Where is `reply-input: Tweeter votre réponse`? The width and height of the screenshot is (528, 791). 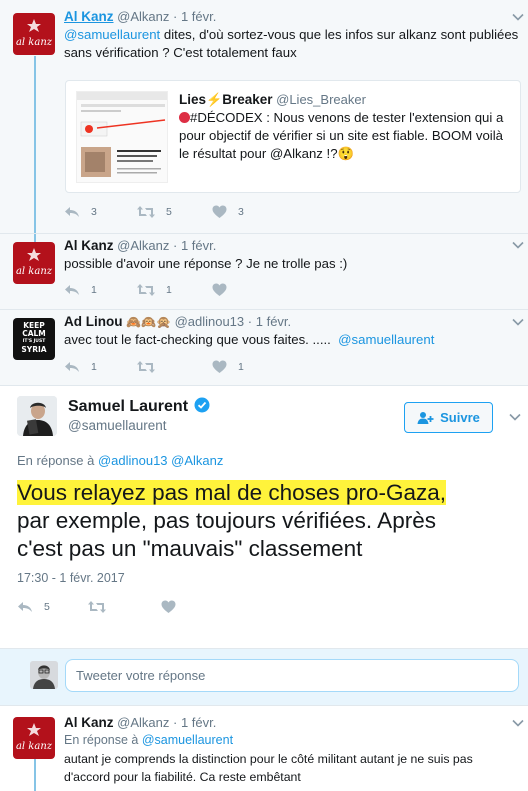 reply-input: Tweeter votre réponse is located at coordinates (292, 675).